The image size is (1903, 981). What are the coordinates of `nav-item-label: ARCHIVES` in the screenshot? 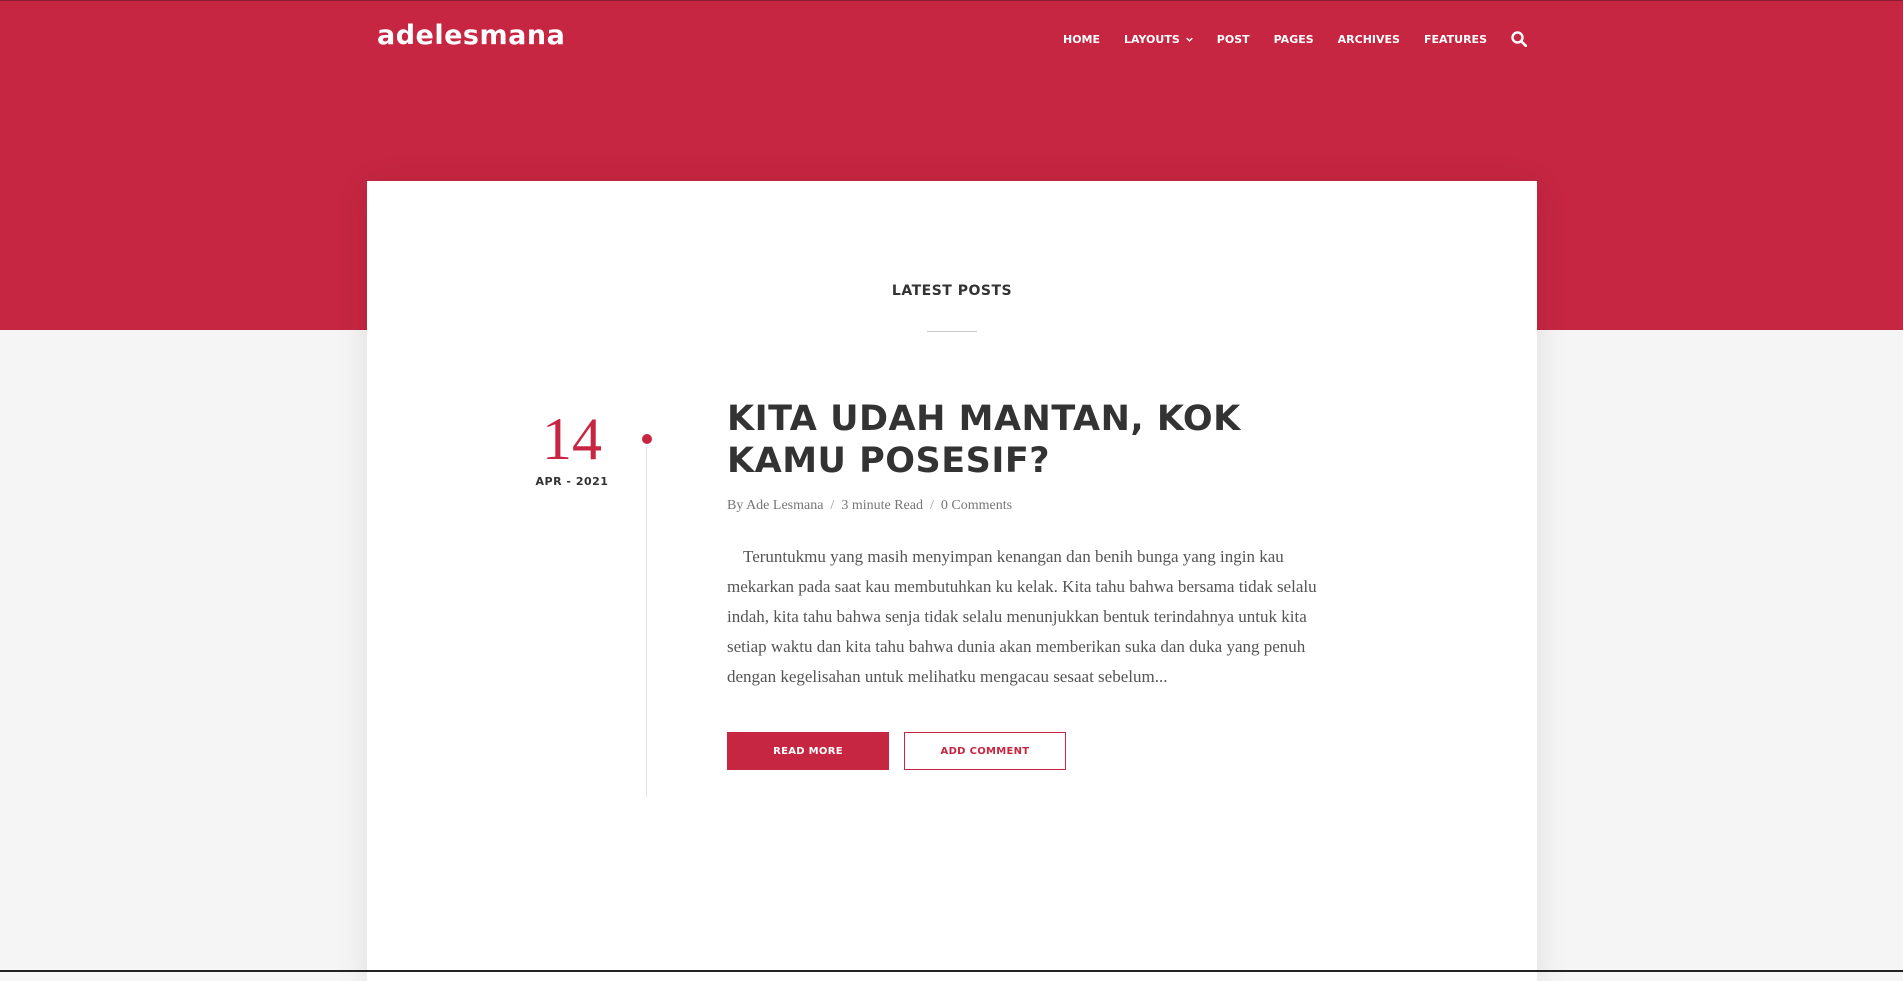 It's located at (1368, 39).